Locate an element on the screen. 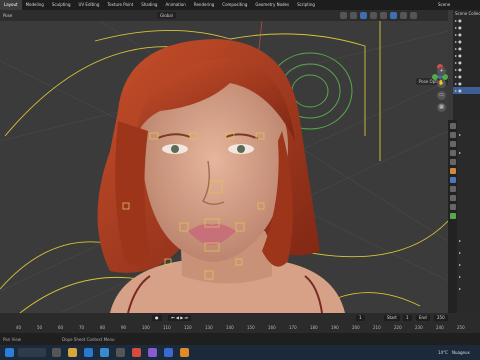 The width and height of the screenshot is (480, 360). outliner-row-selected: ▸ ● is located at coordinates (466, 90).